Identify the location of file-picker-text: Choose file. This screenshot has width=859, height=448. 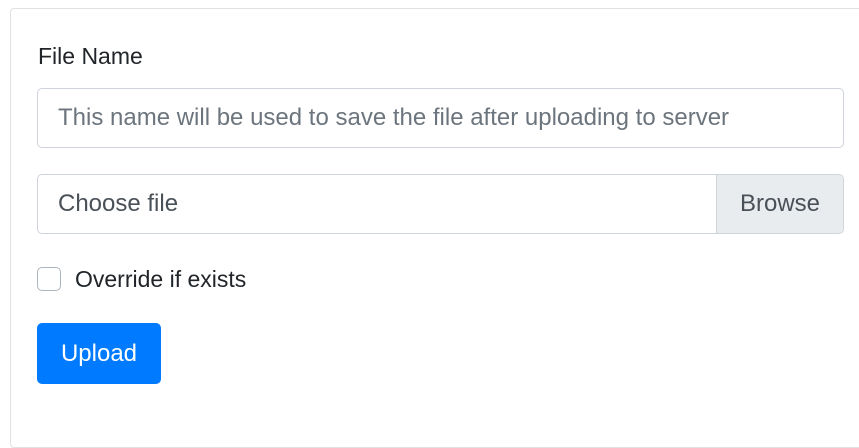
(118, 203).